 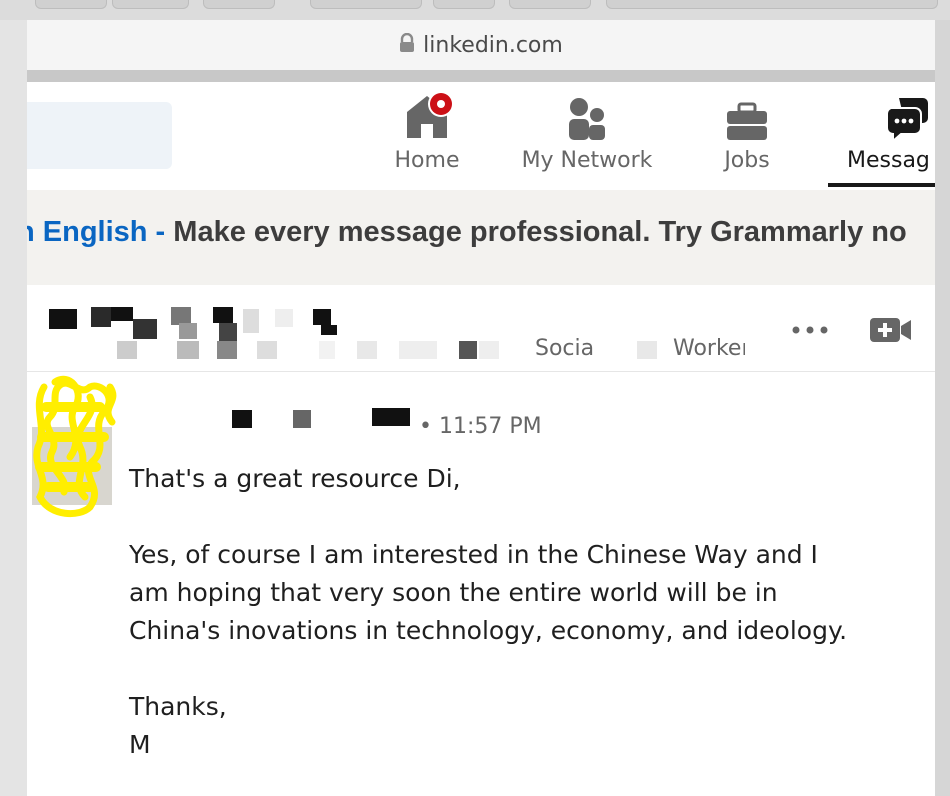 I want to click on banner-link: n English, so click(x=87, y=232).